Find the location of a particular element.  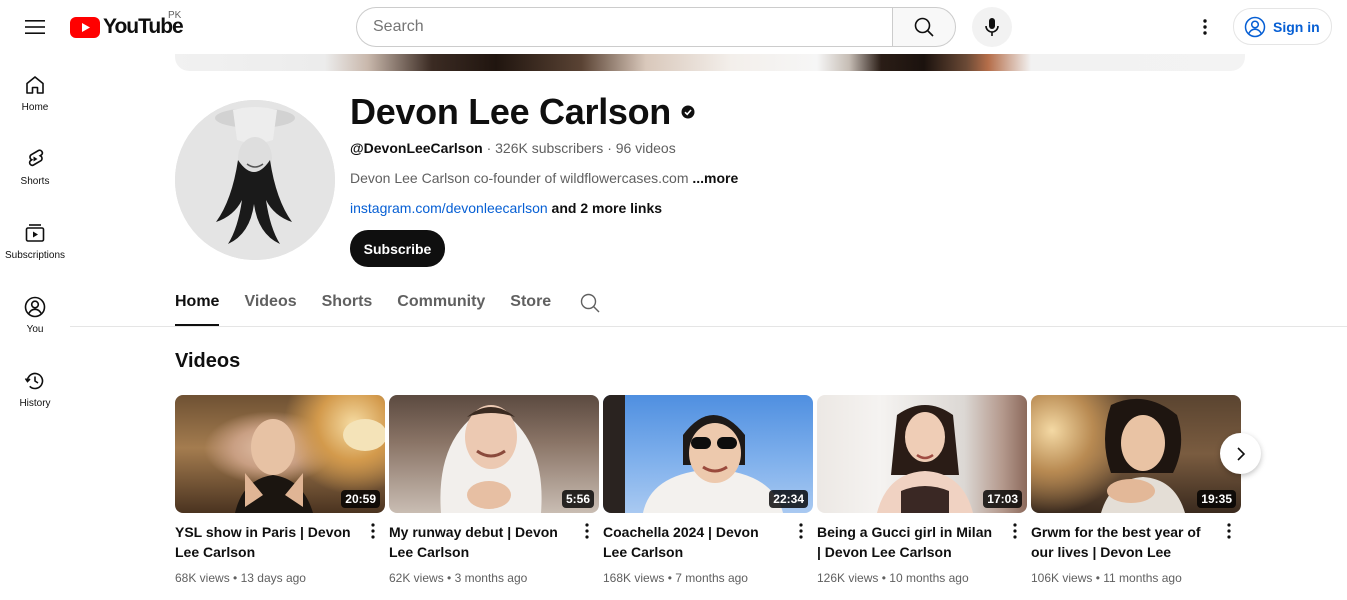

tabs-divider is located at coordinates (708, 326).